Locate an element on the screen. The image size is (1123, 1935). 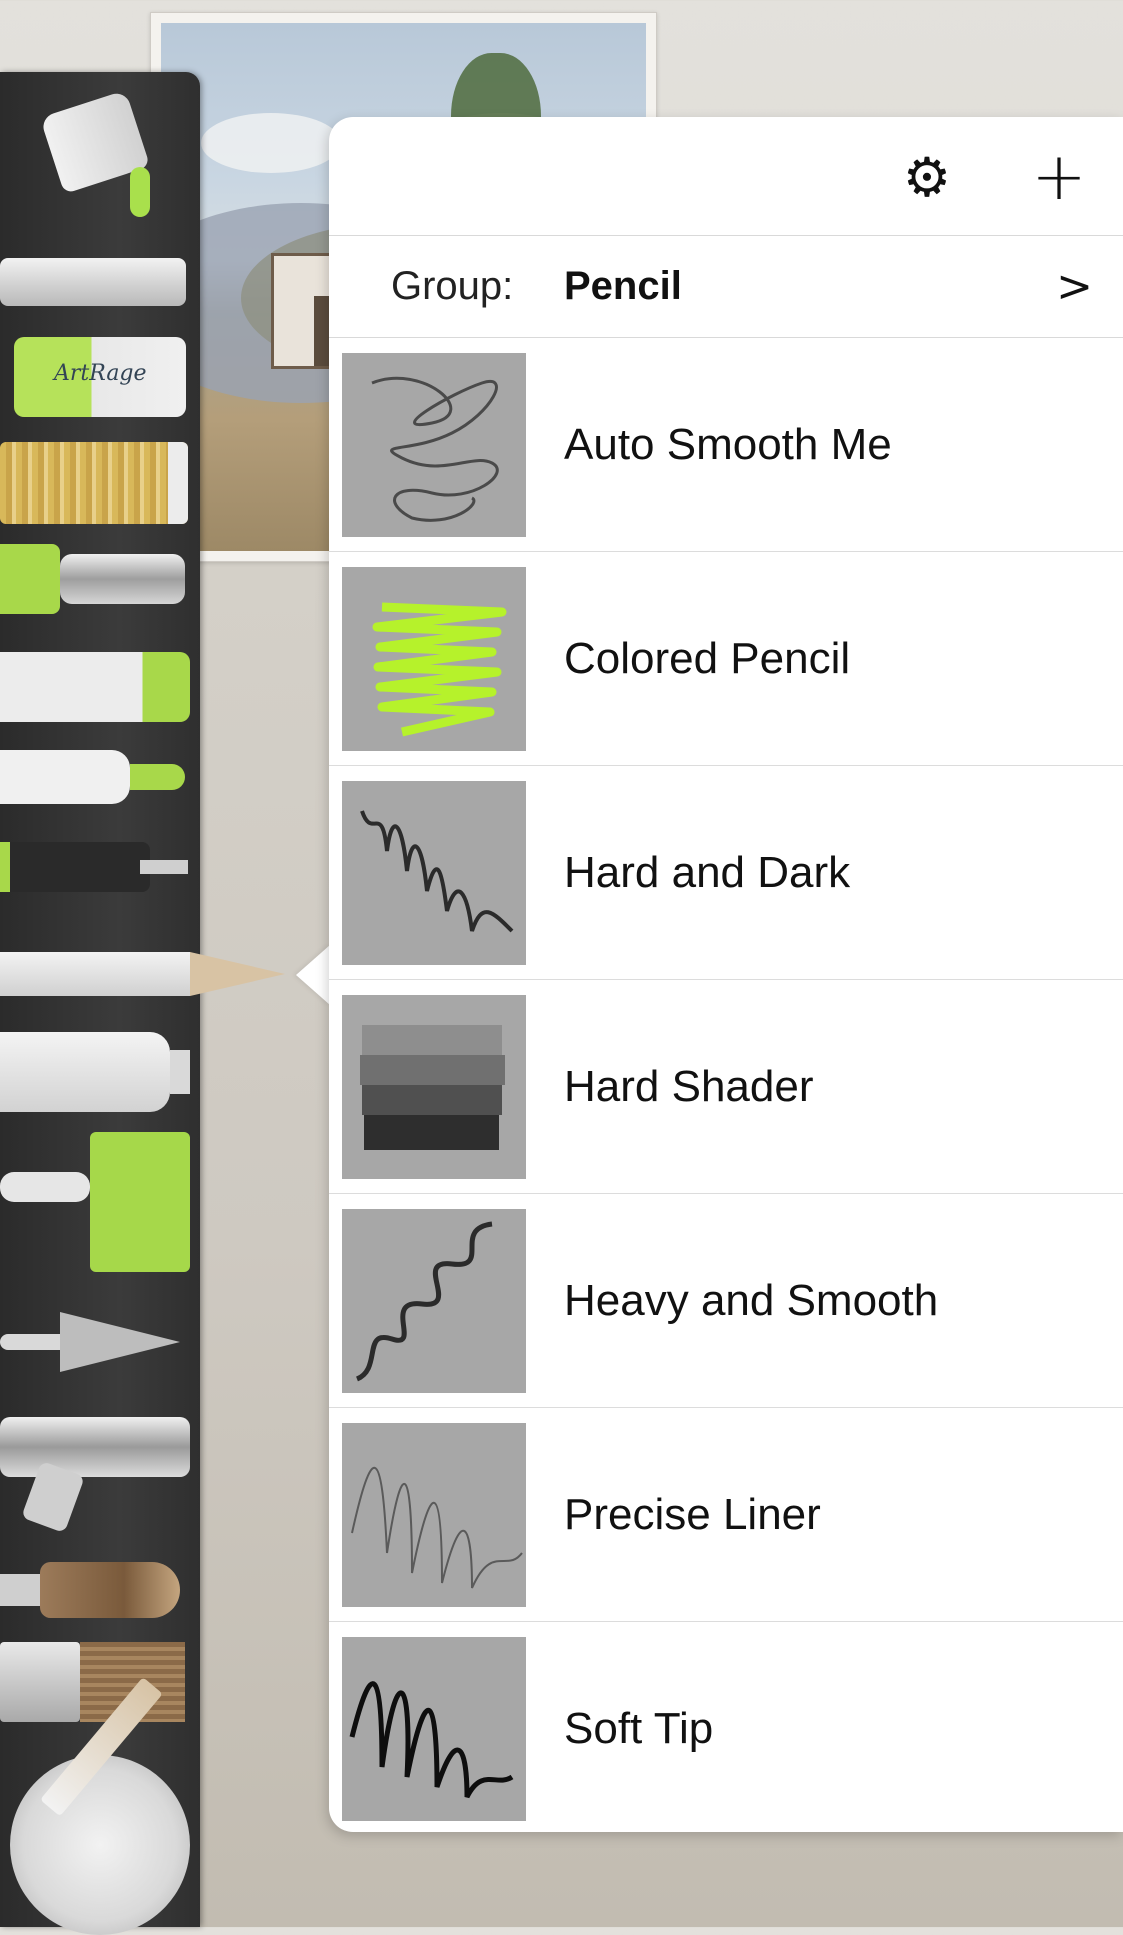
preset-item: Soft Tip is located at coordinates (726, 1727).